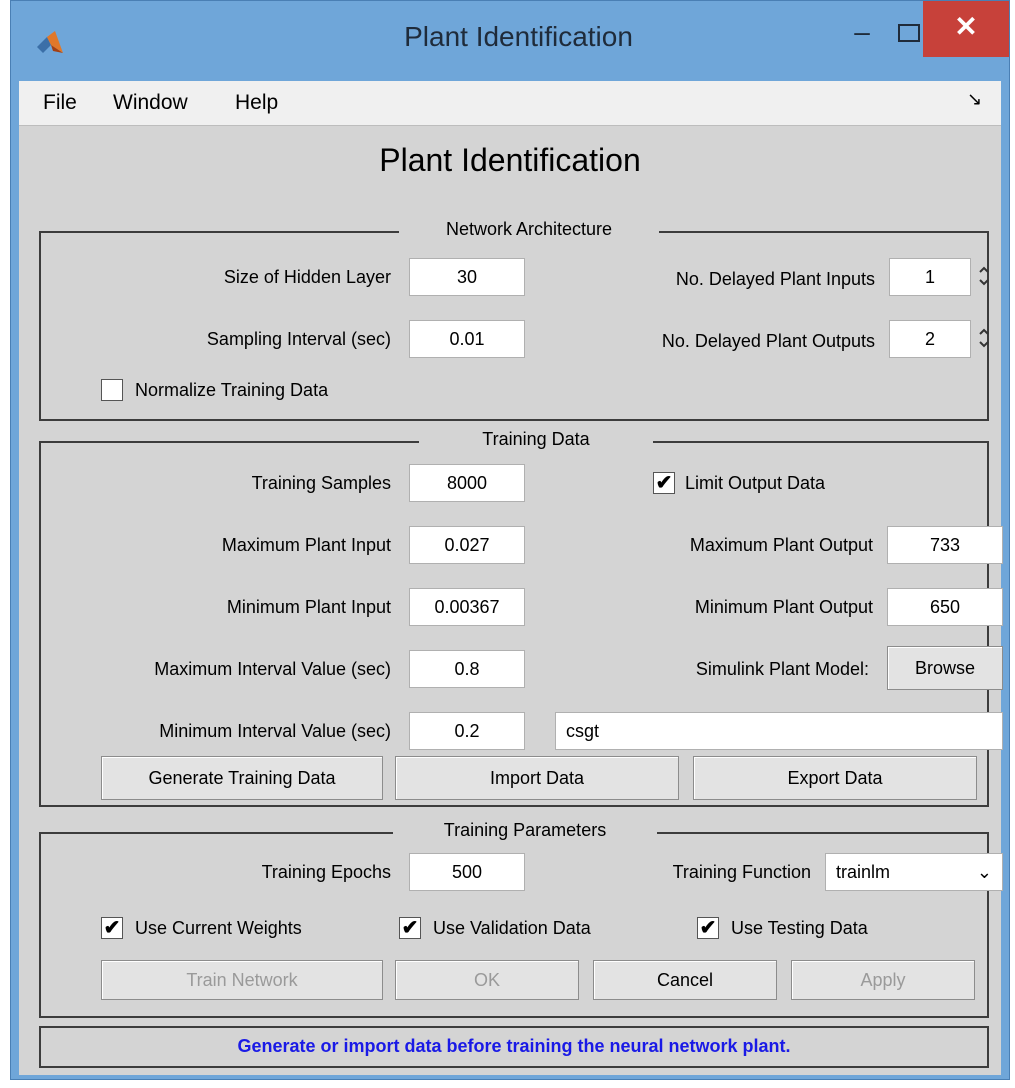  Describe the element at coordinates (242, 980) in the screenshot. I see `train-network-button: Train Network` at that location.